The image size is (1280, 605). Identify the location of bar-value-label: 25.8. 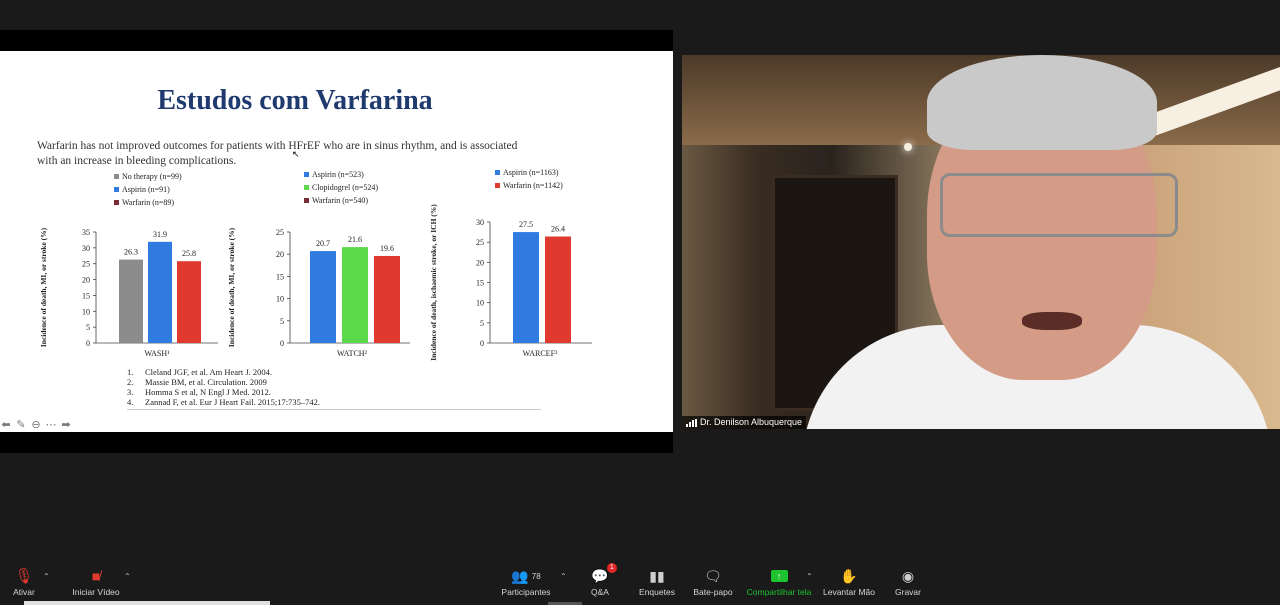
(189, 253).